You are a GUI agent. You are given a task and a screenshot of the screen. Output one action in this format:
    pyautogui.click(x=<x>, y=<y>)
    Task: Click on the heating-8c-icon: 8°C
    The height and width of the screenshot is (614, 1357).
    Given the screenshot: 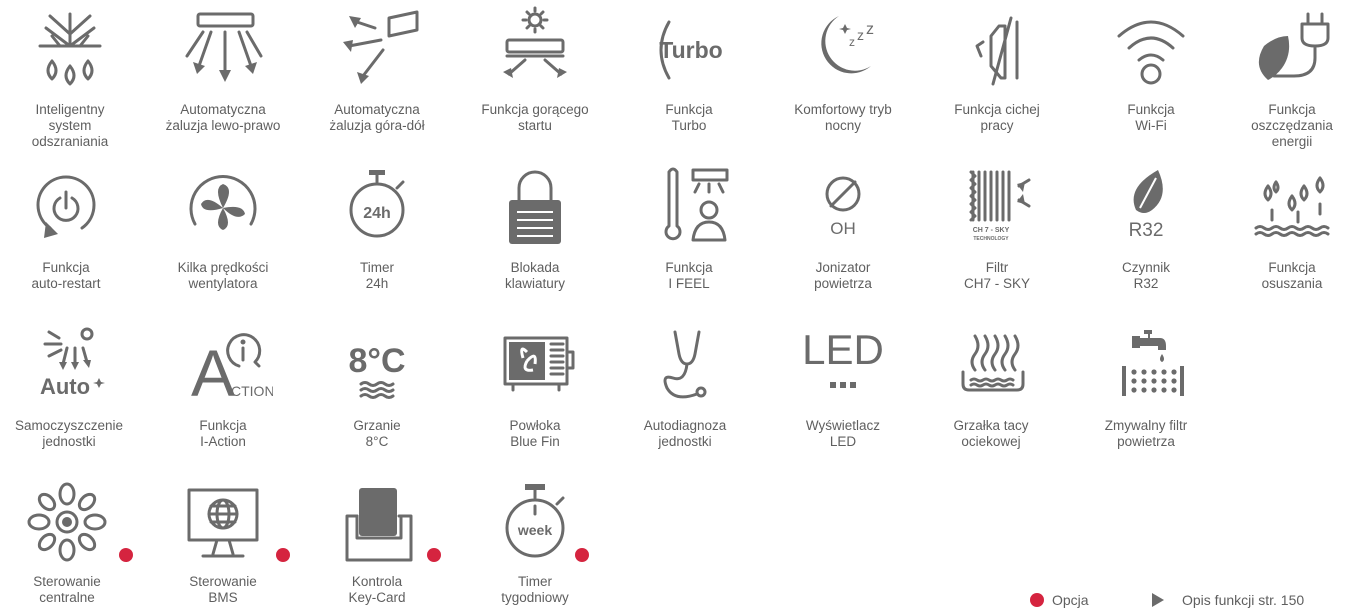 What is the action you would take?
    pyautogui.click(x=377, y=367)
    